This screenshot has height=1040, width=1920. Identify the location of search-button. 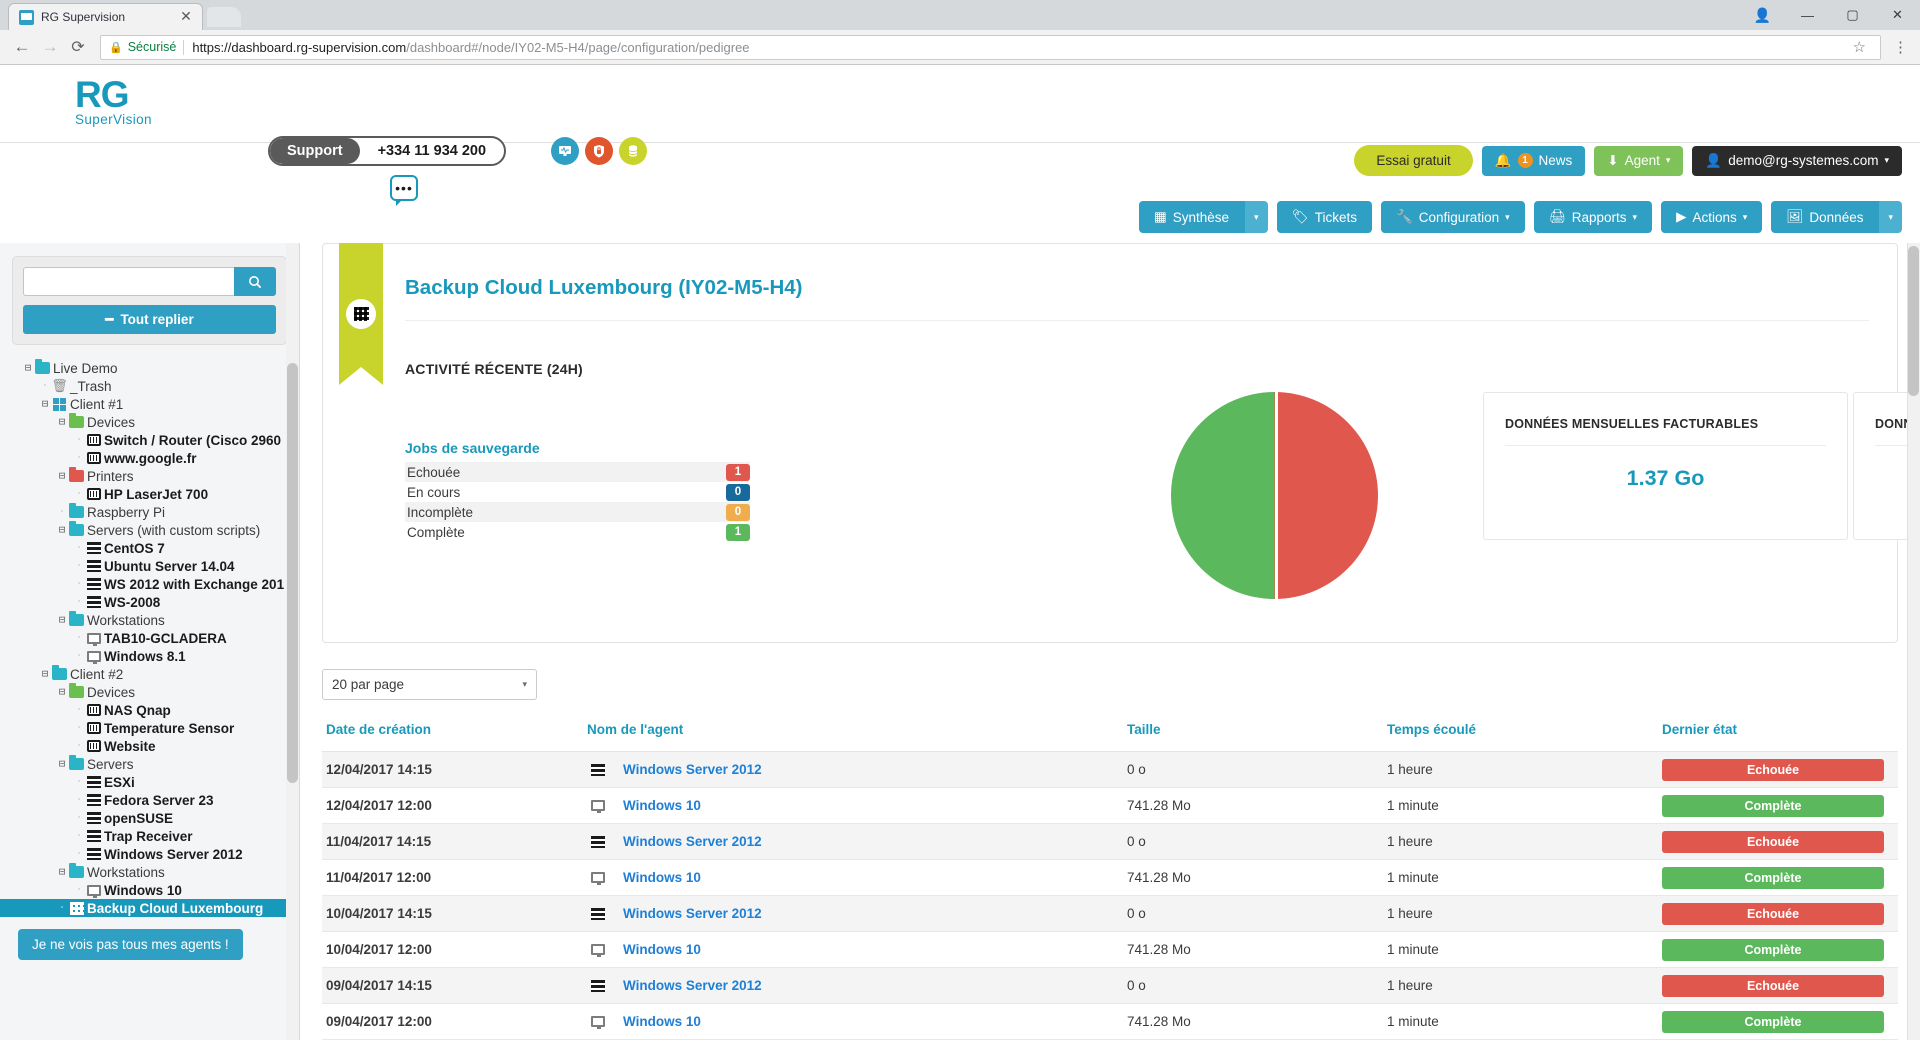
(255, 281).